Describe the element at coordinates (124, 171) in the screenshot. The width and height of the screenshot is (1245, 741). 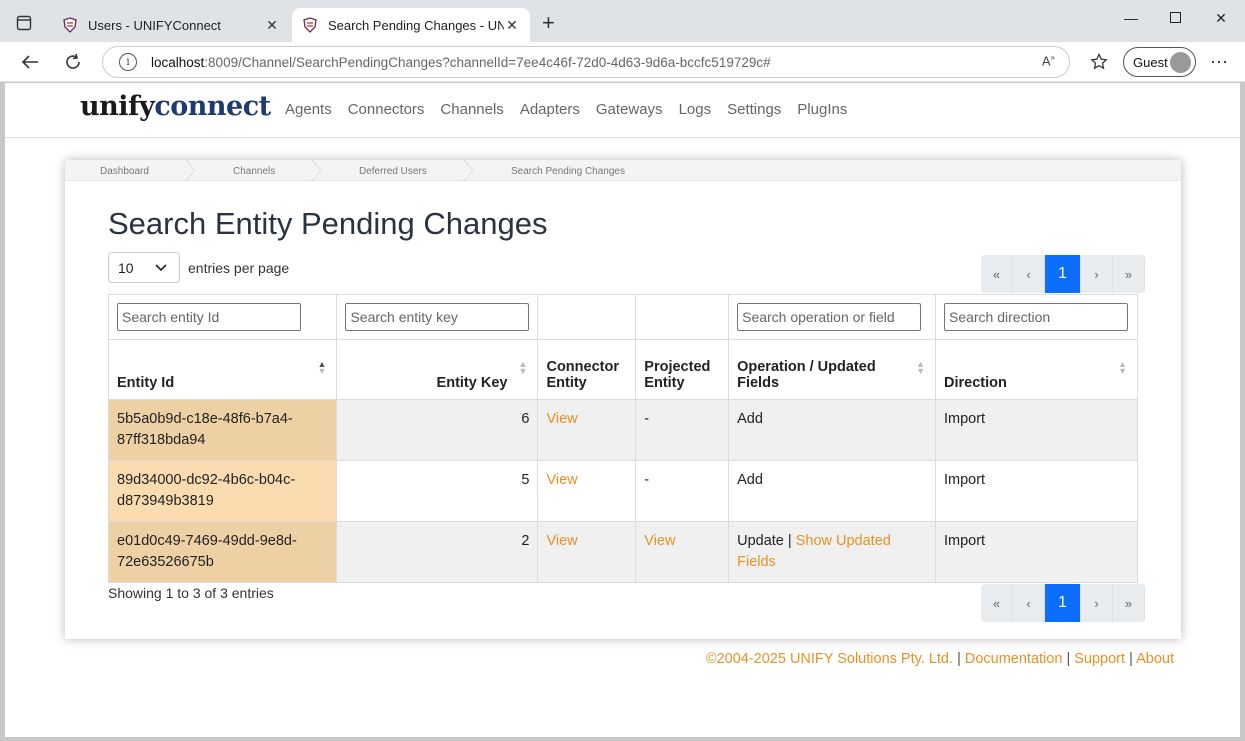
I see `breadcrumb-dashboard: Dashboard` at that location.